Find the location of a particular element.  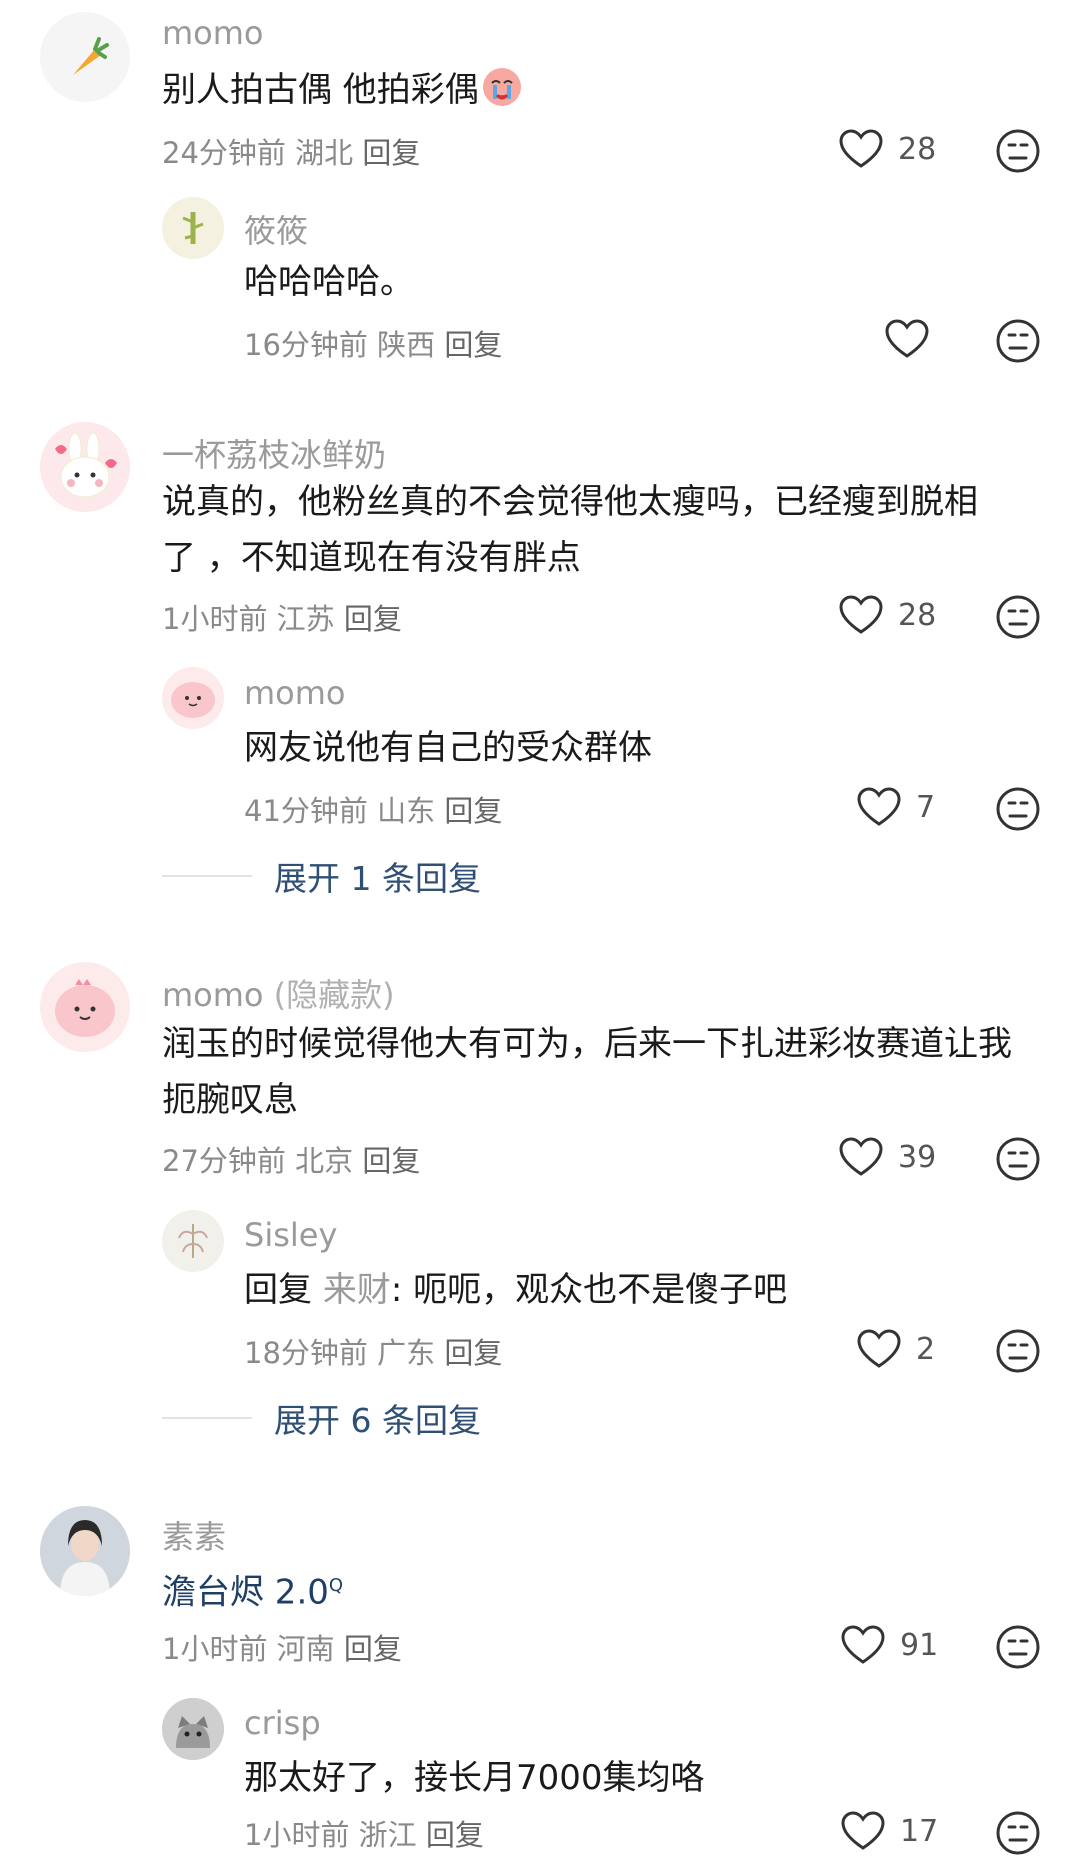

expand-replies-button: 展开 6 条回复 is located at coordinates (321, 1418).